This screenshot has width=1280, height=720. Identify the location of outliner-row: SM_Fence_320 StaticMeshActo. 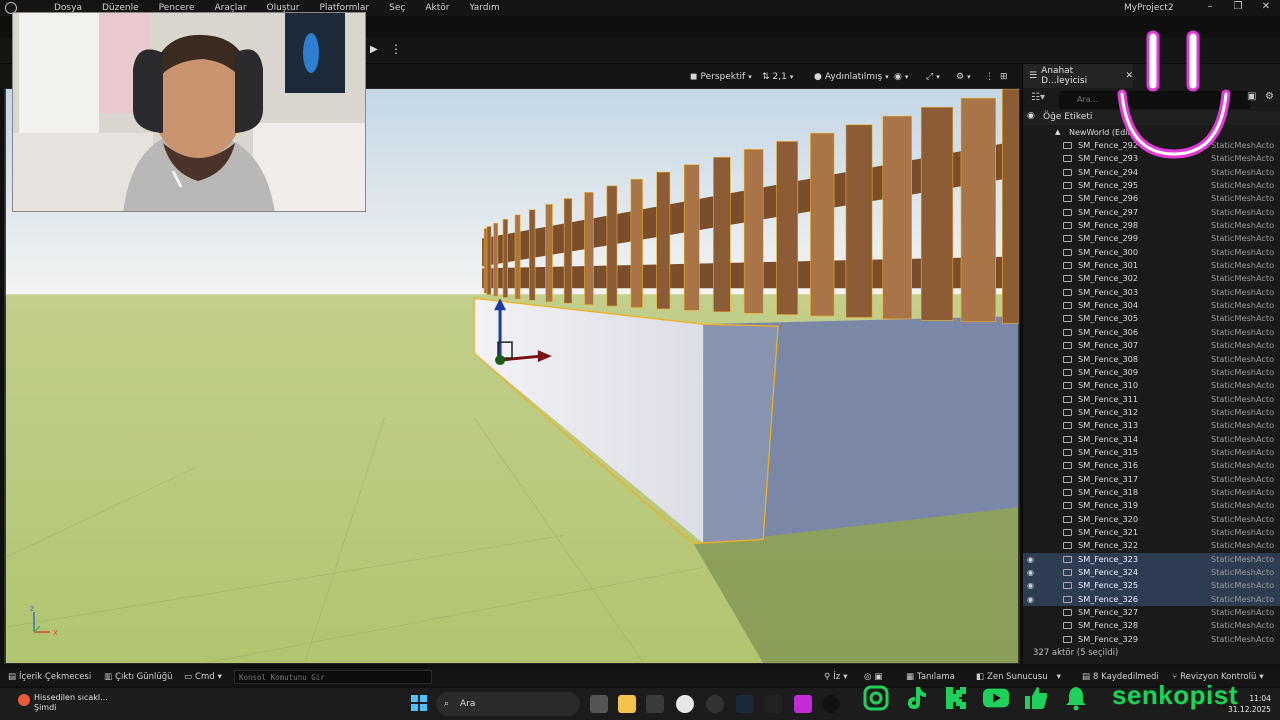
(1151, 519).